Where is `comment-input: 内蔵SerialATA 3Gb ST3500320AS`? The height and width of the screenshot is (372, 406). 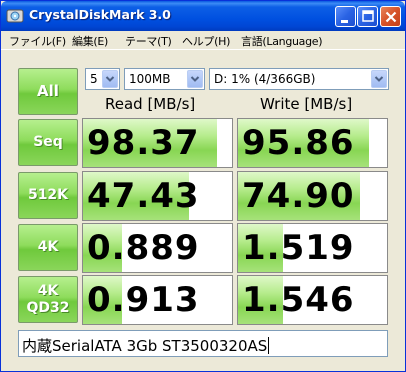
comment-input: 内蔵SerialATA 3Gb ST3500320AS is located at coordinates (203, 343).